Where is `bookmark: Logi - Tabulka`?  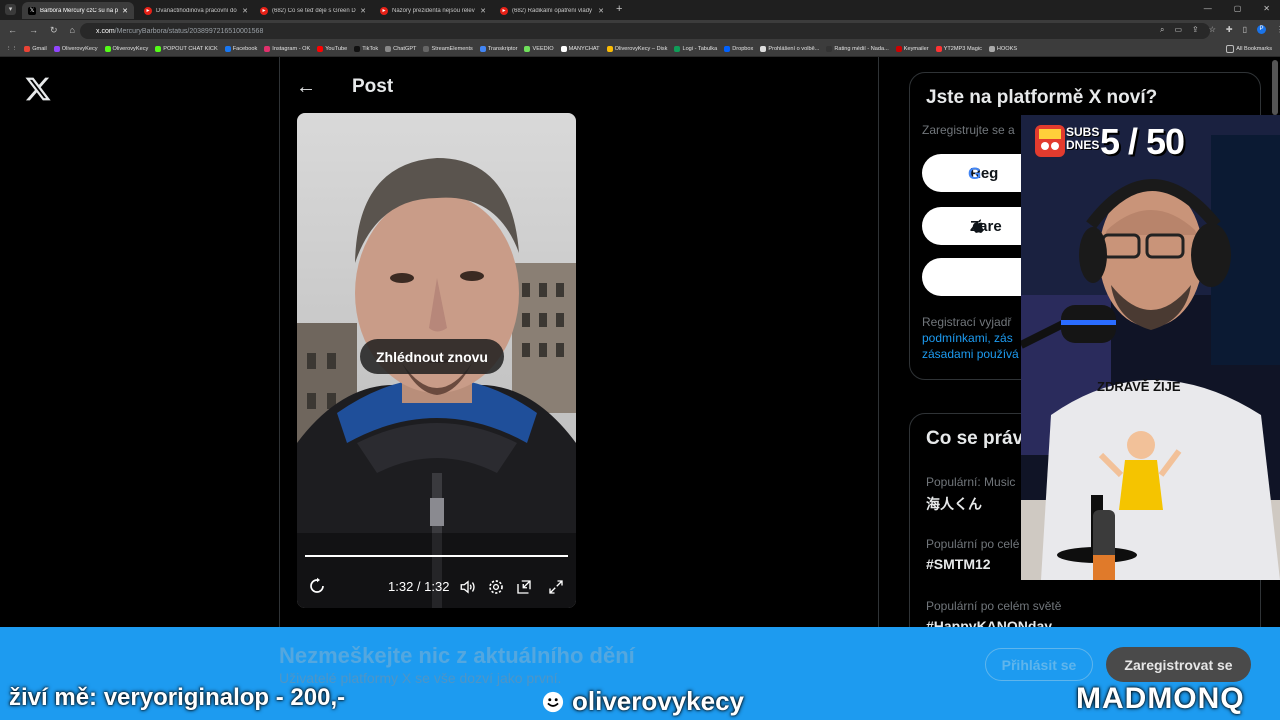 bookmark: Logi - Tabulka is located at coordinates (695, 49).